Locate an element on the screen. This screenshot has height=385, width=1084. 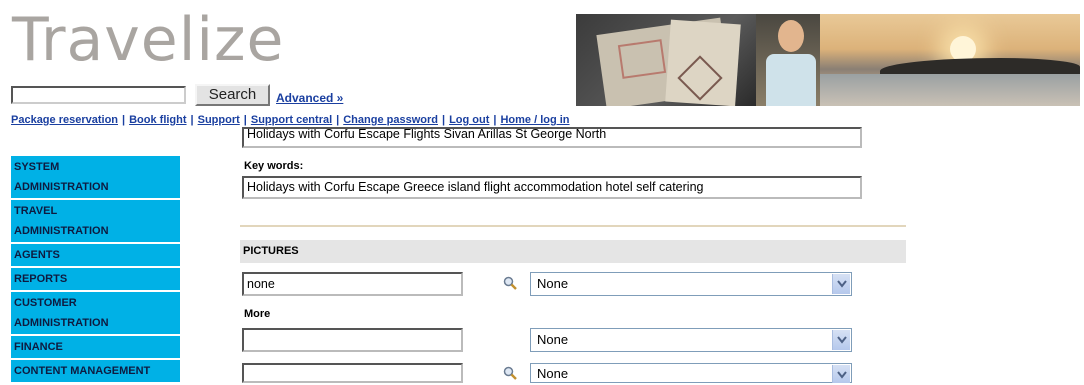
travelize-logo: Travelize is located at coordinates (148, 40).